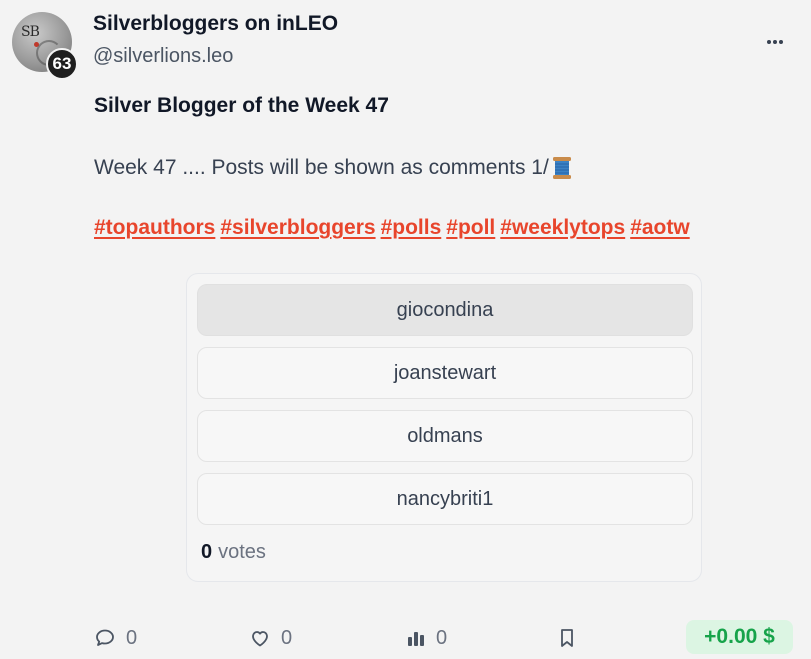 This screenshot has height=659, width=811. Describe the element at coordinates (241, 105) in the screenshot. I see `post-title: Silver Blogger of the Week 47` at that location.